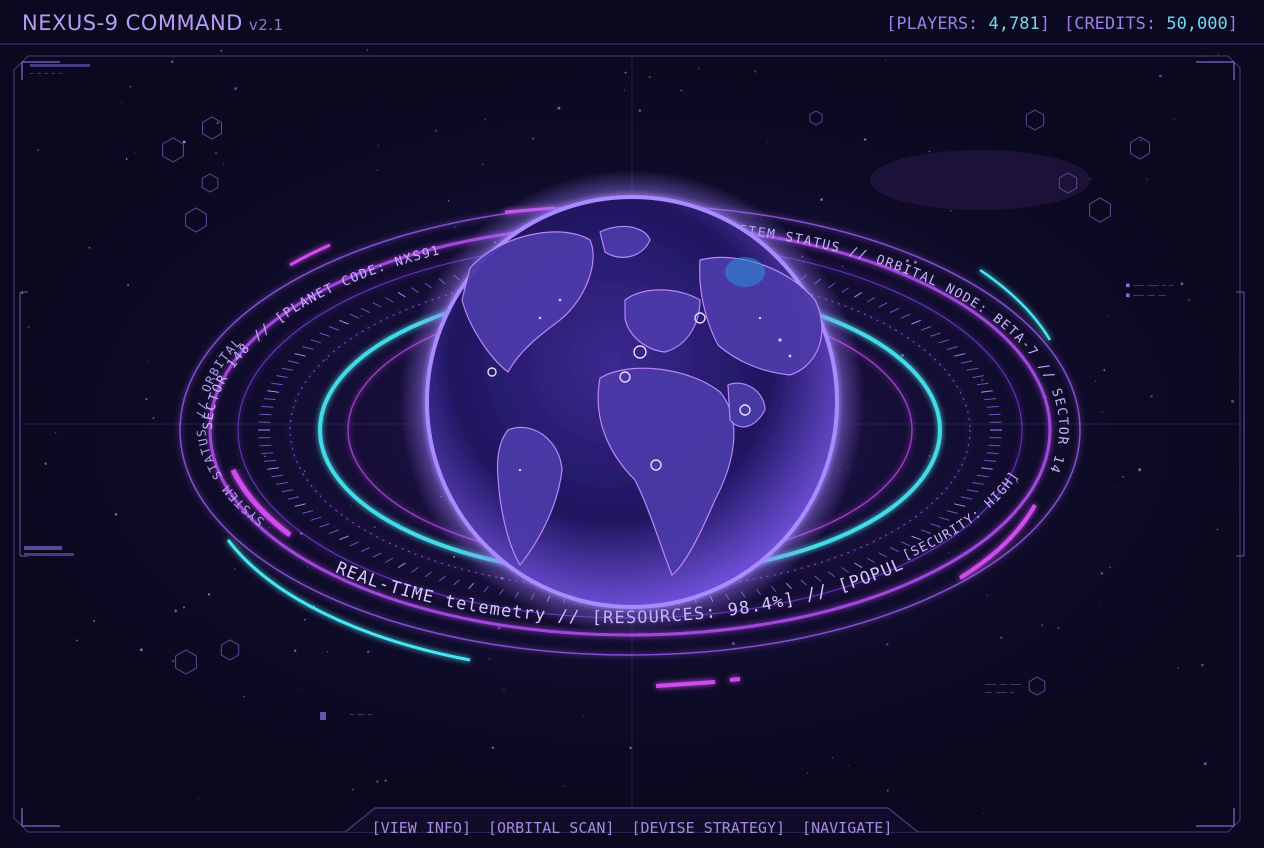 The image size is (1264, 848). I want to click on app-title: NEXUS-9 COMMAND v2.1, so click(153, 23).